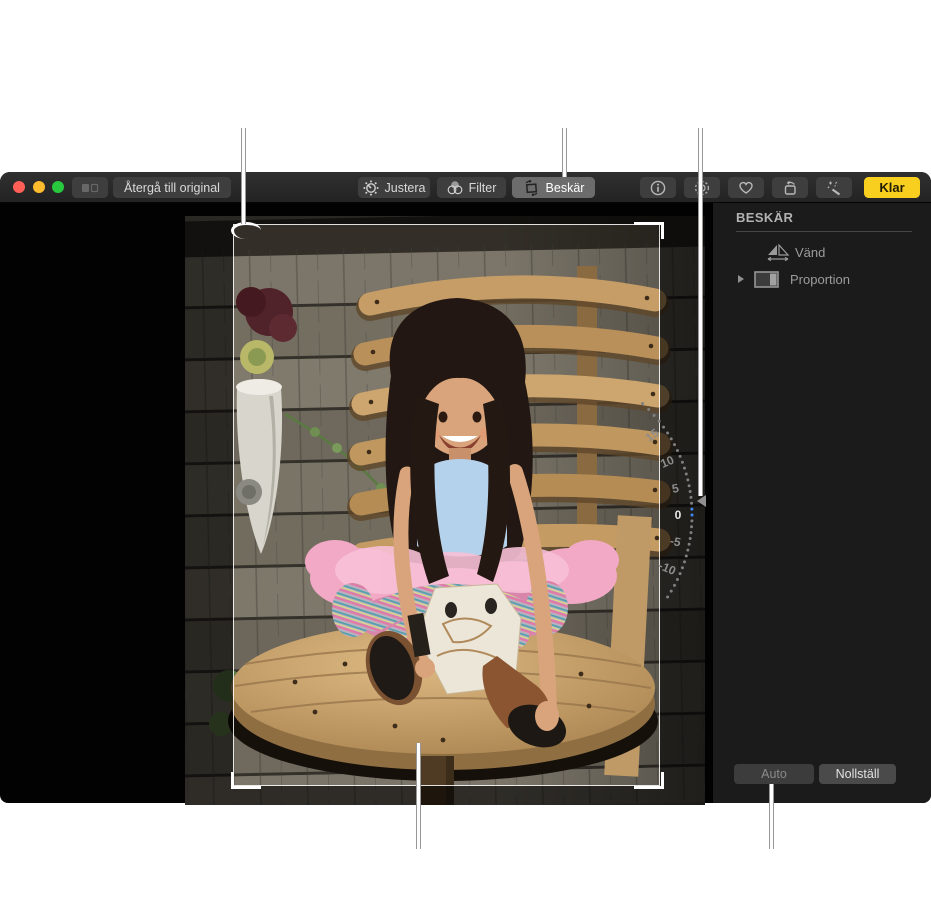  I want to click on flip-label: Vänd, so click(810, 252).